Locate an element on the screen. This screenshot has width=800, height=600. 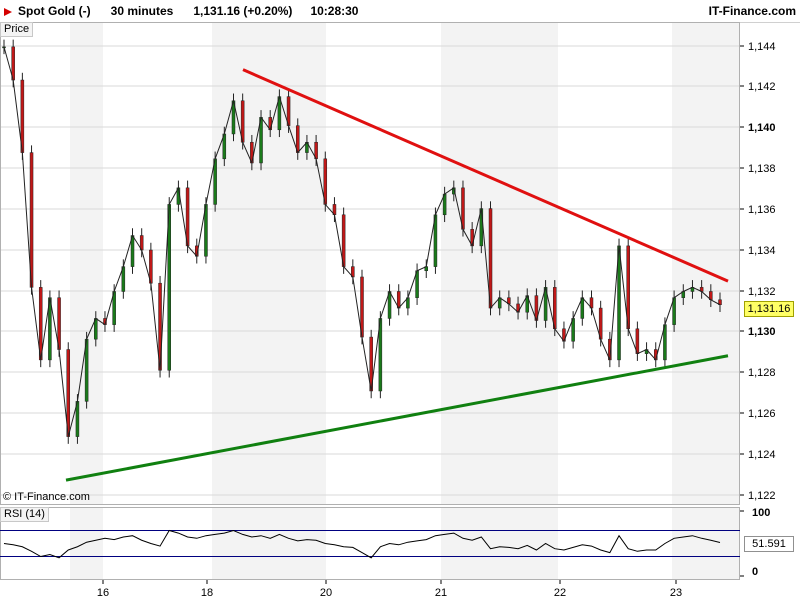
y-tick-label: 1,126 is located at coordinates (762, 414).